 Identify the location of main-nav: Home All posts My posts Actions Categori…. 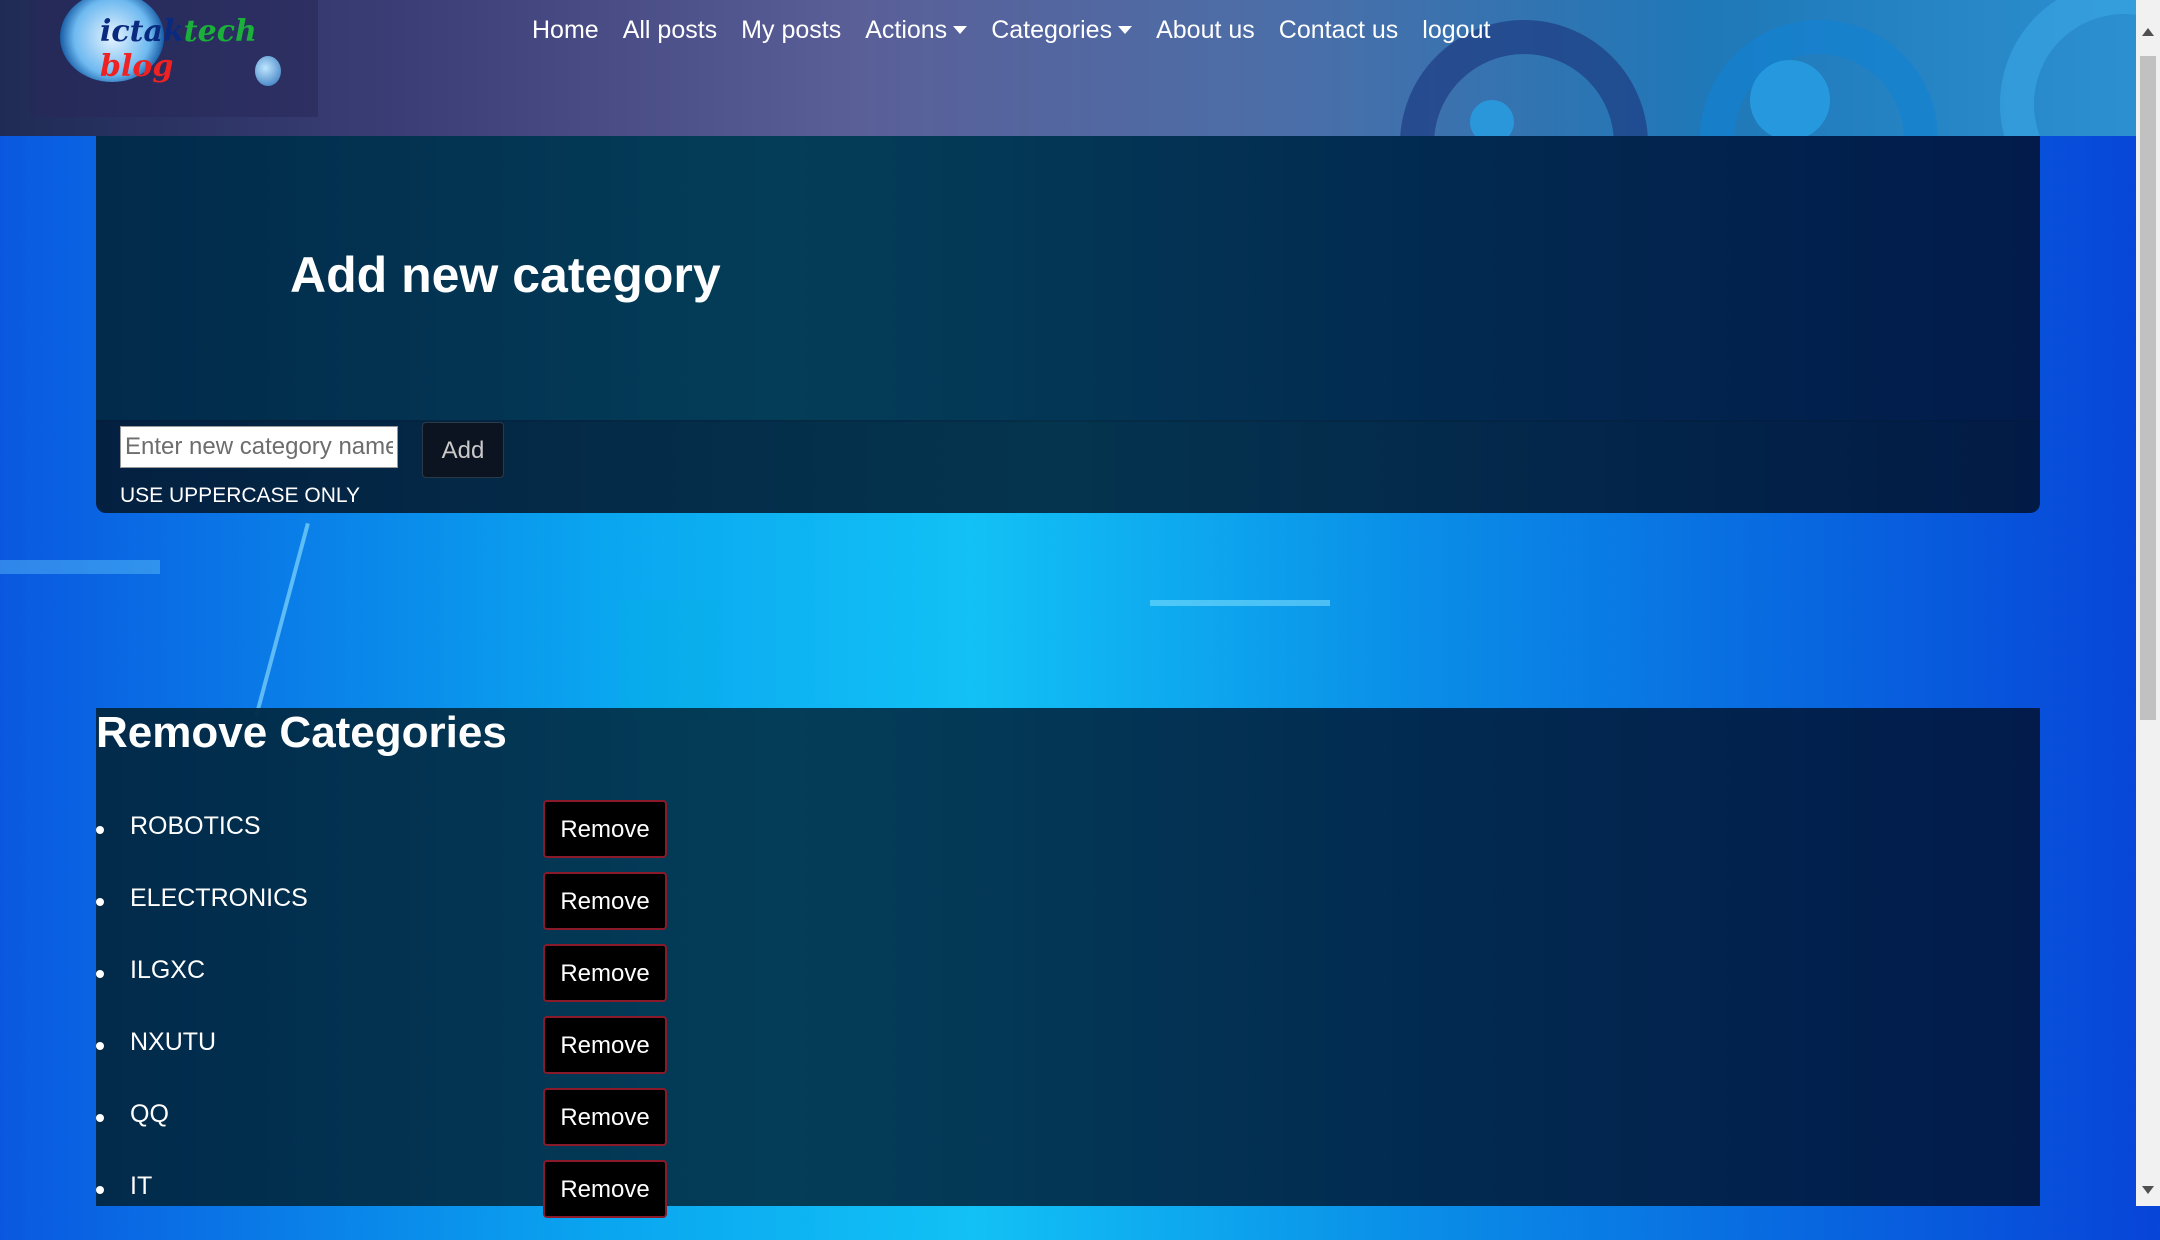
(1011, 30).